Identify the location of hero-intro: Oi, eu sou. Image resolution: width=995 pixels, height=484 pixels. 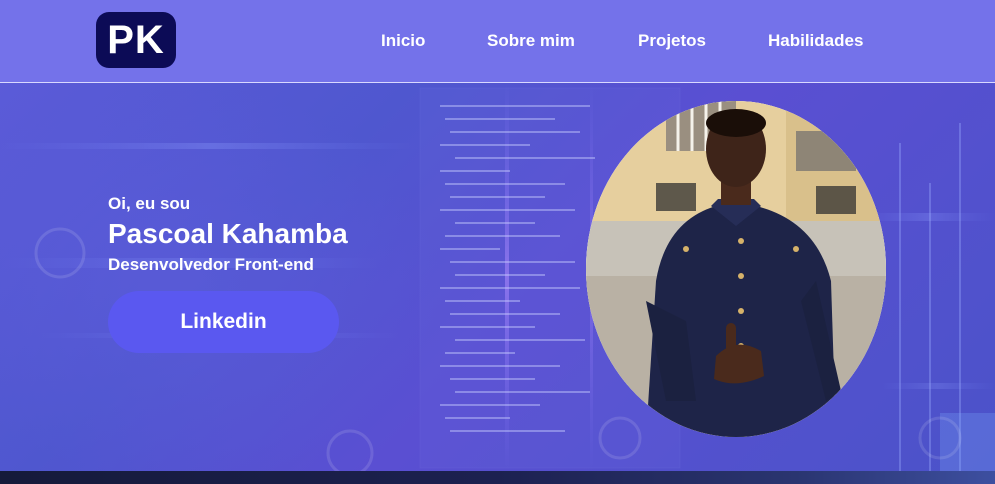
(149, 203).